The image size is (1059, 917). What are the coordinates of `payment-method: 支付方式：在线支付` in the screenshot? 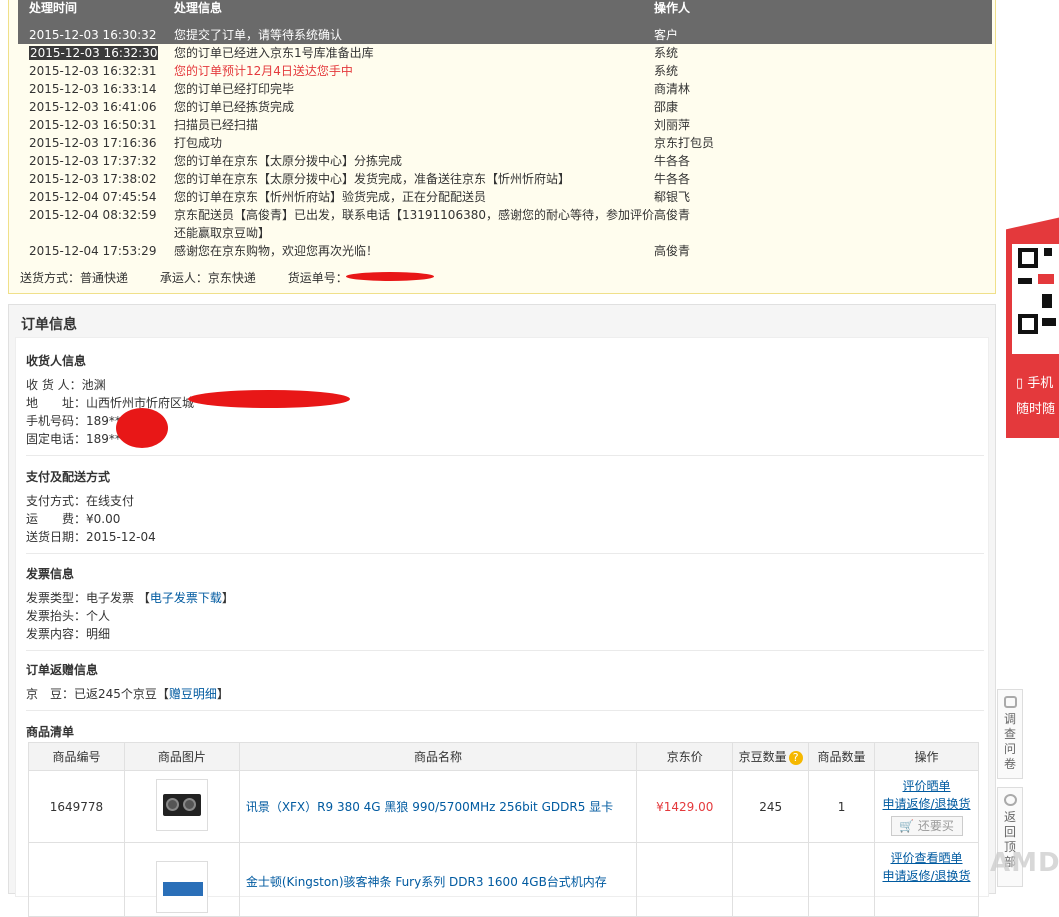 It's located at (80, 501).